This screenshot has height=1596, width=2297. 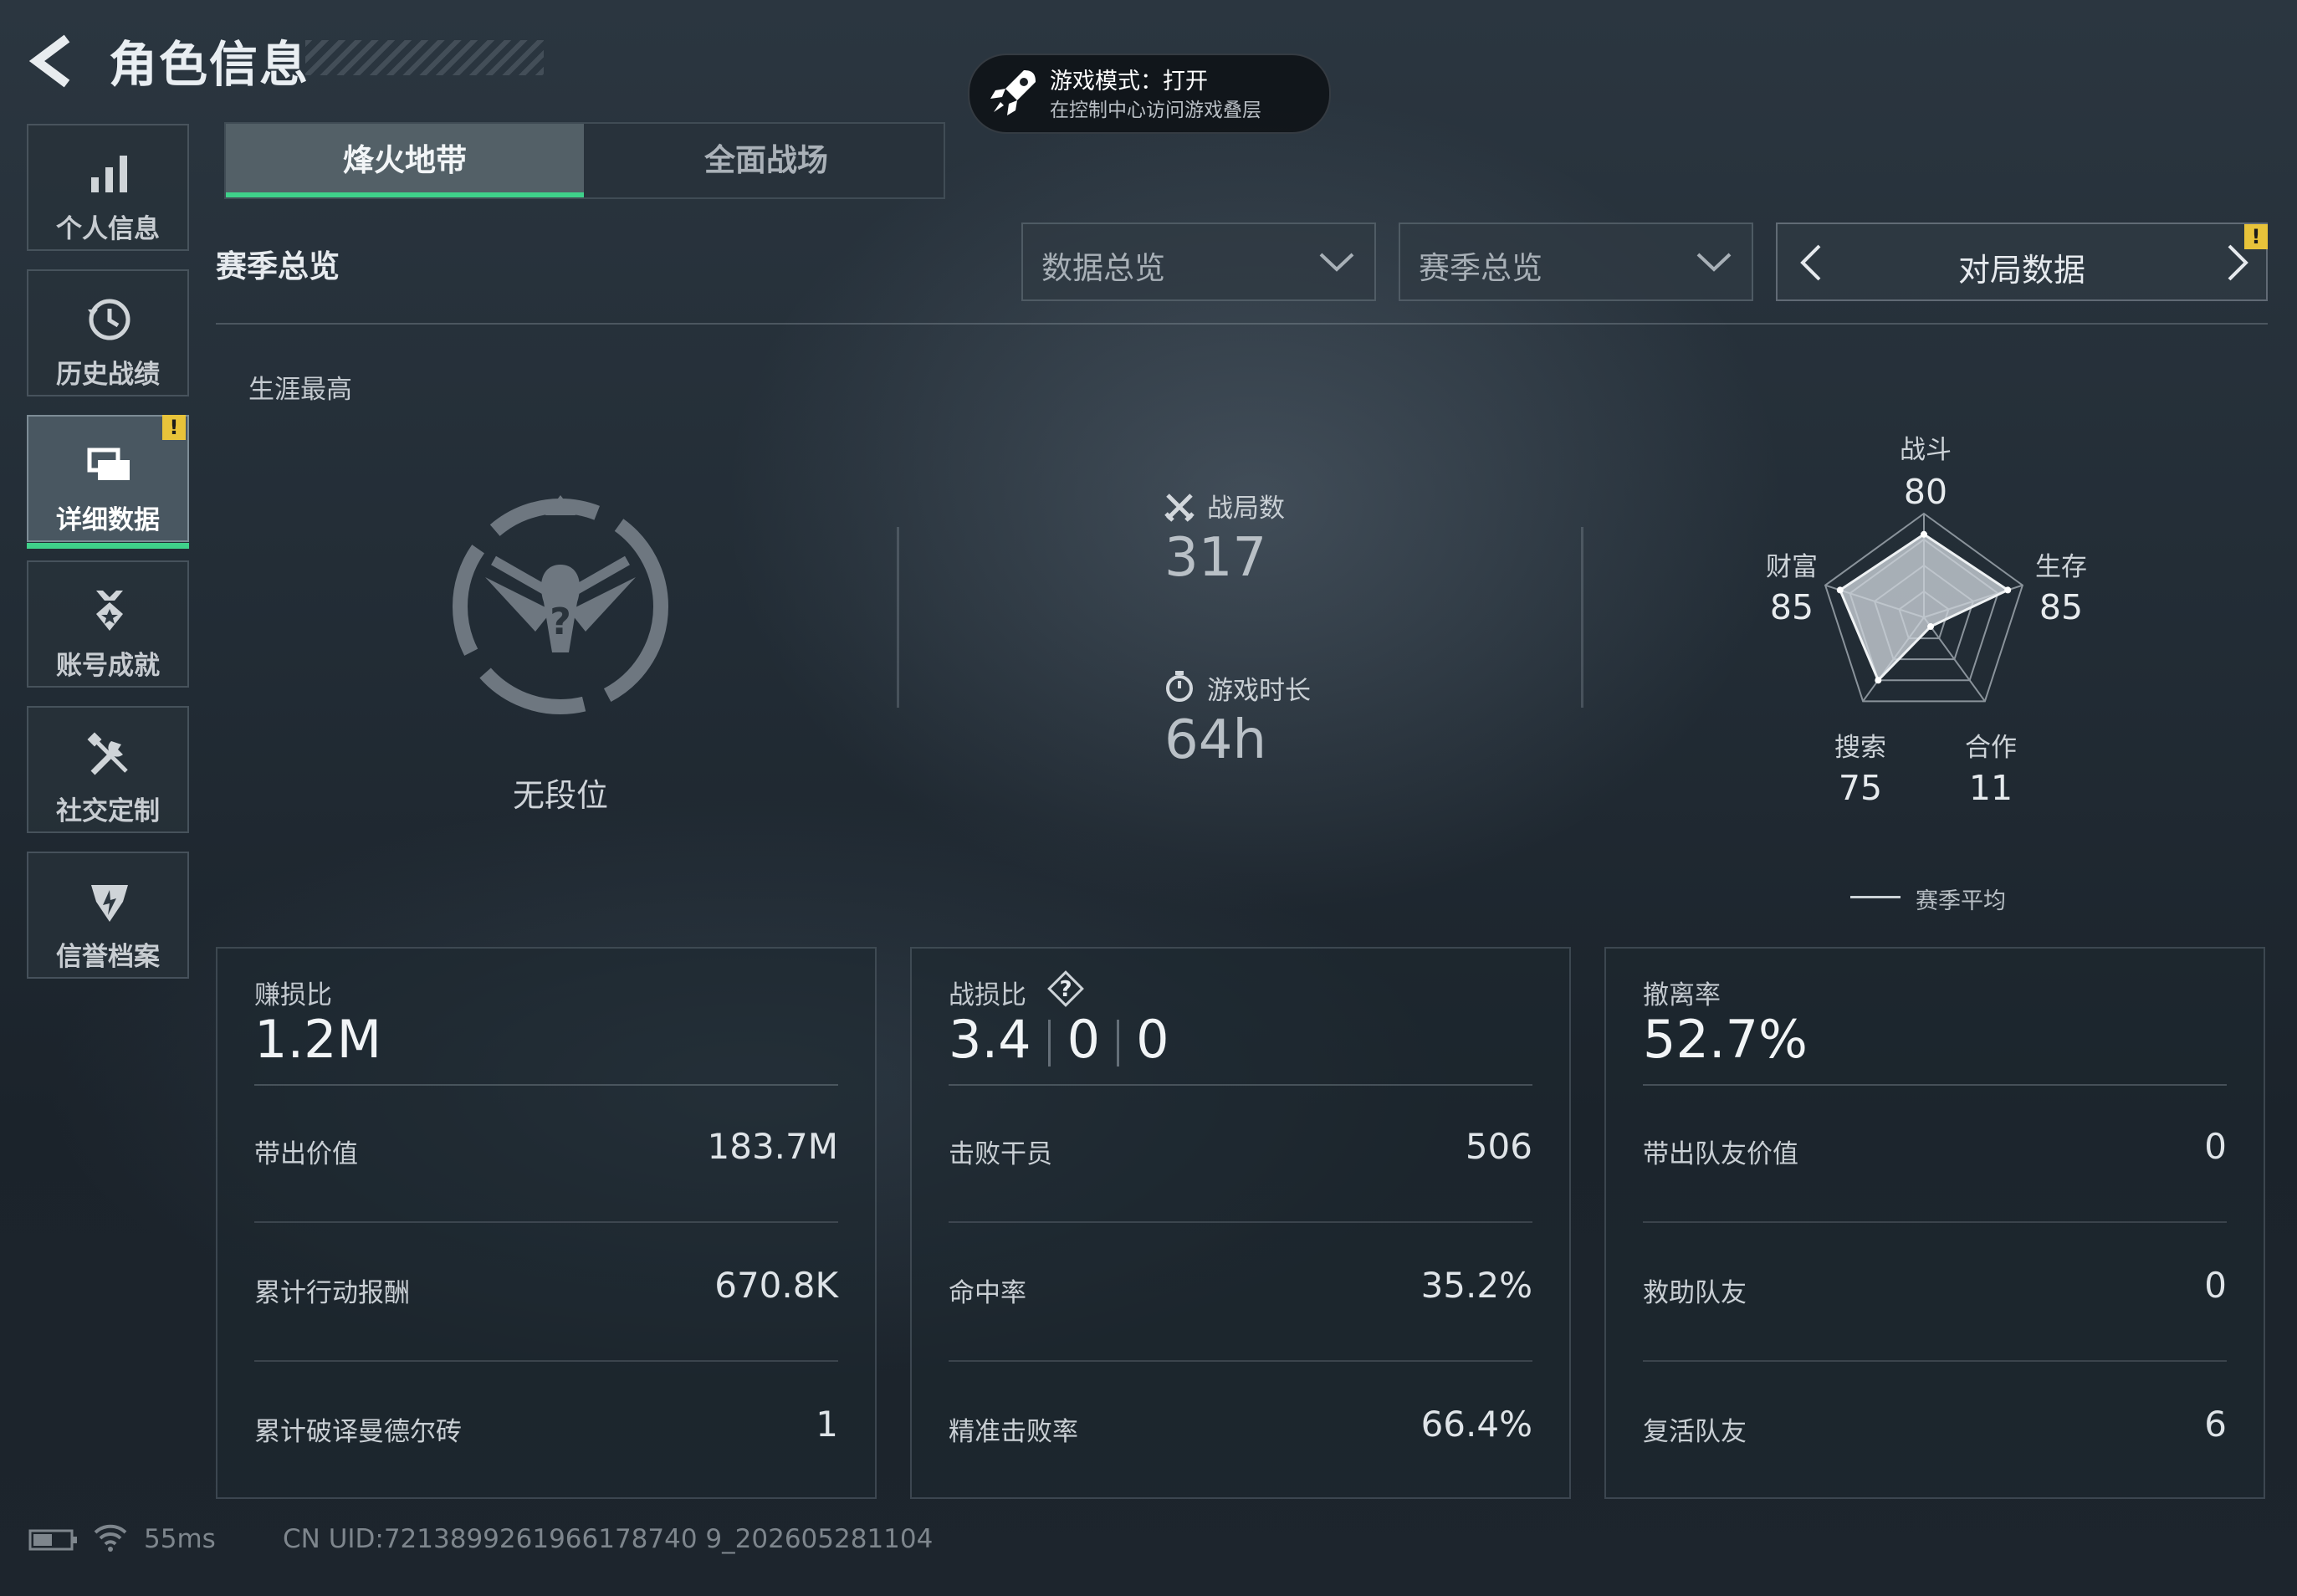 I want to click on stat-row-label: 救助队友, so click(x=1695, y=1293).